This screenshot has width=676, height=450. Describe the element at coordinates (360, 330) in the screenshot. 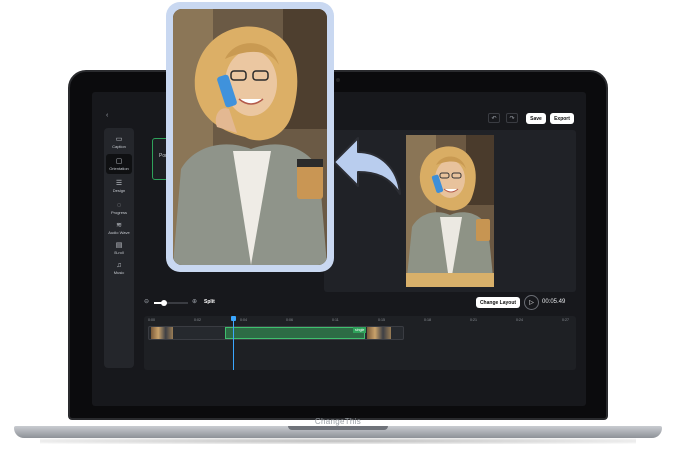

I see `clip-tag: single` at that location.